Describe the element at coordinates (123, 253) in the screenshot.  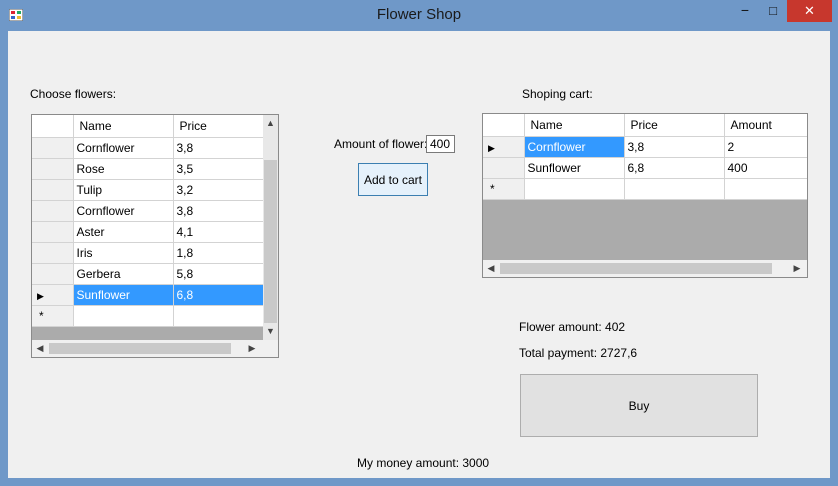
I see `cell-name: Iris` at that location.